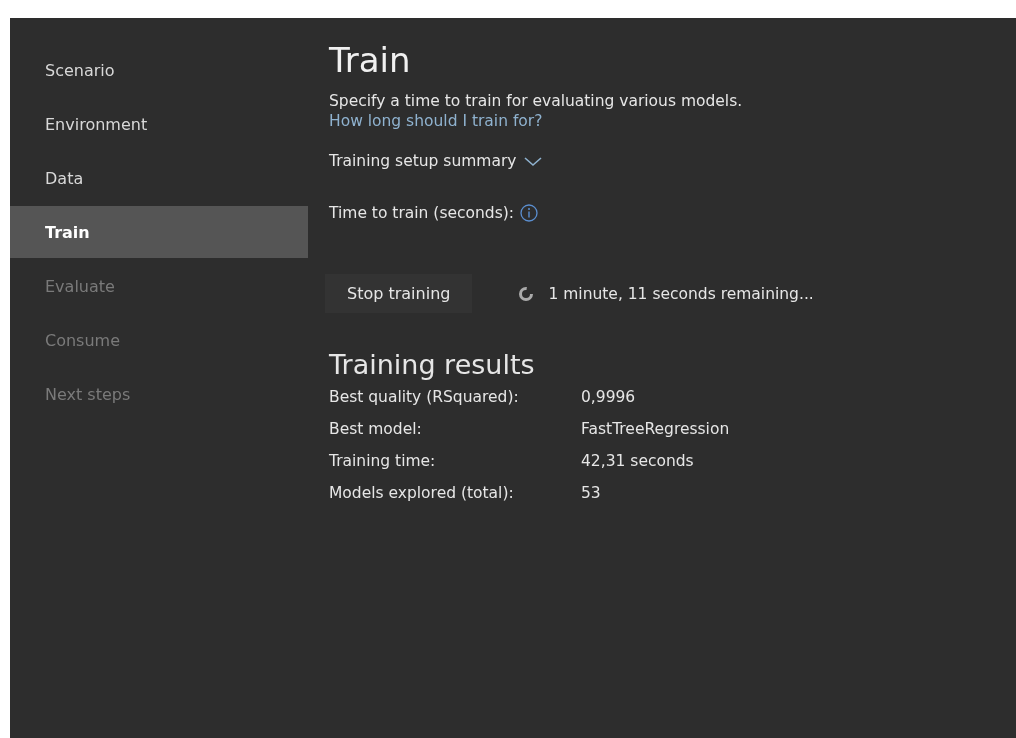 This screenshot has height=738, width=1016. Describe the element at coordinates (370, 60) in the screenshot. I see `page-title: Train` at that location.